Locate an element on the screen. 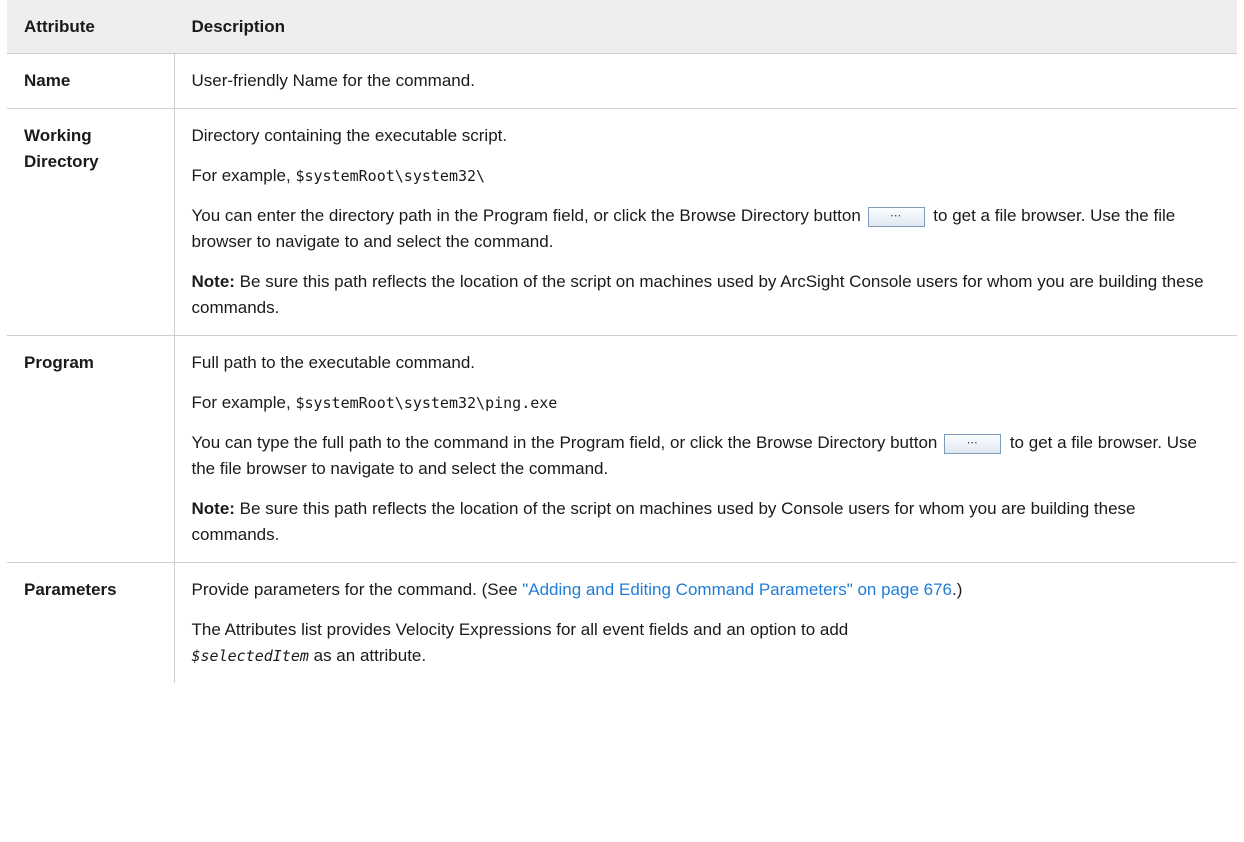  table-row-name: Name User-friendly Name for the command. is located at coordinates (622, 81).